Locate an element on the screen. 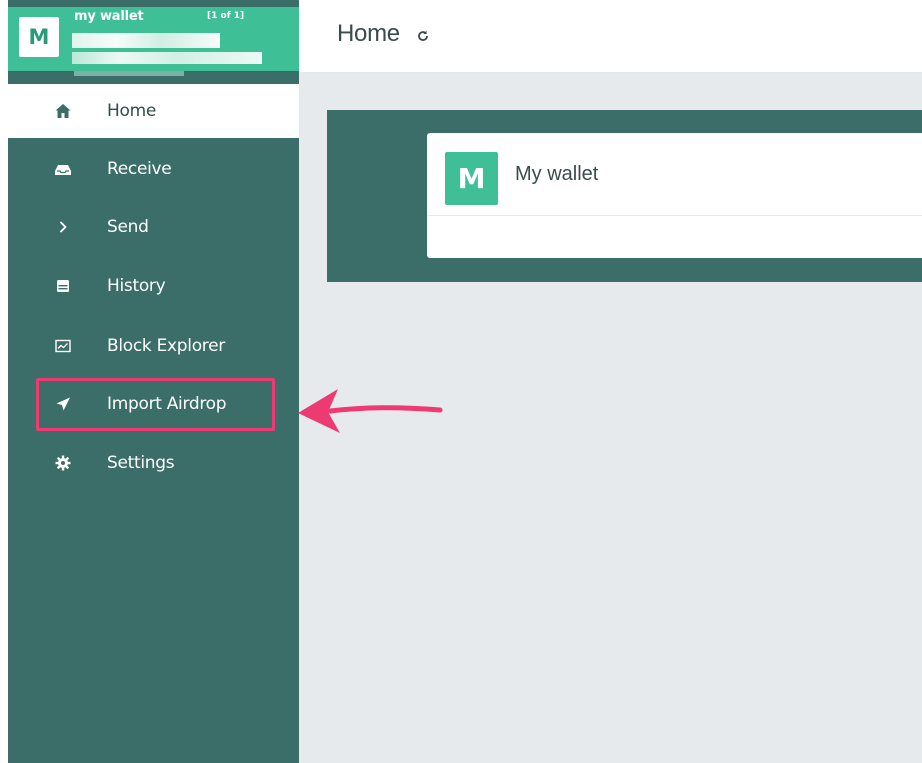 Image resolution: width=922 pixels, height=763 pixels. sidebar-item-label: History is located at coordinates (136, 286).